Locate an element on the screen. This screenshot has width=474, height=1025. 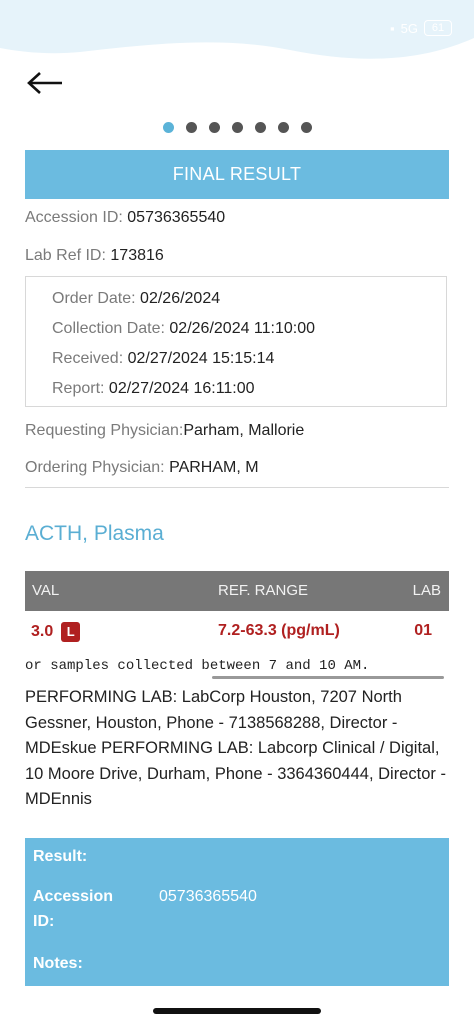
labref-value: 173816 is located at coordinates (137, 255).